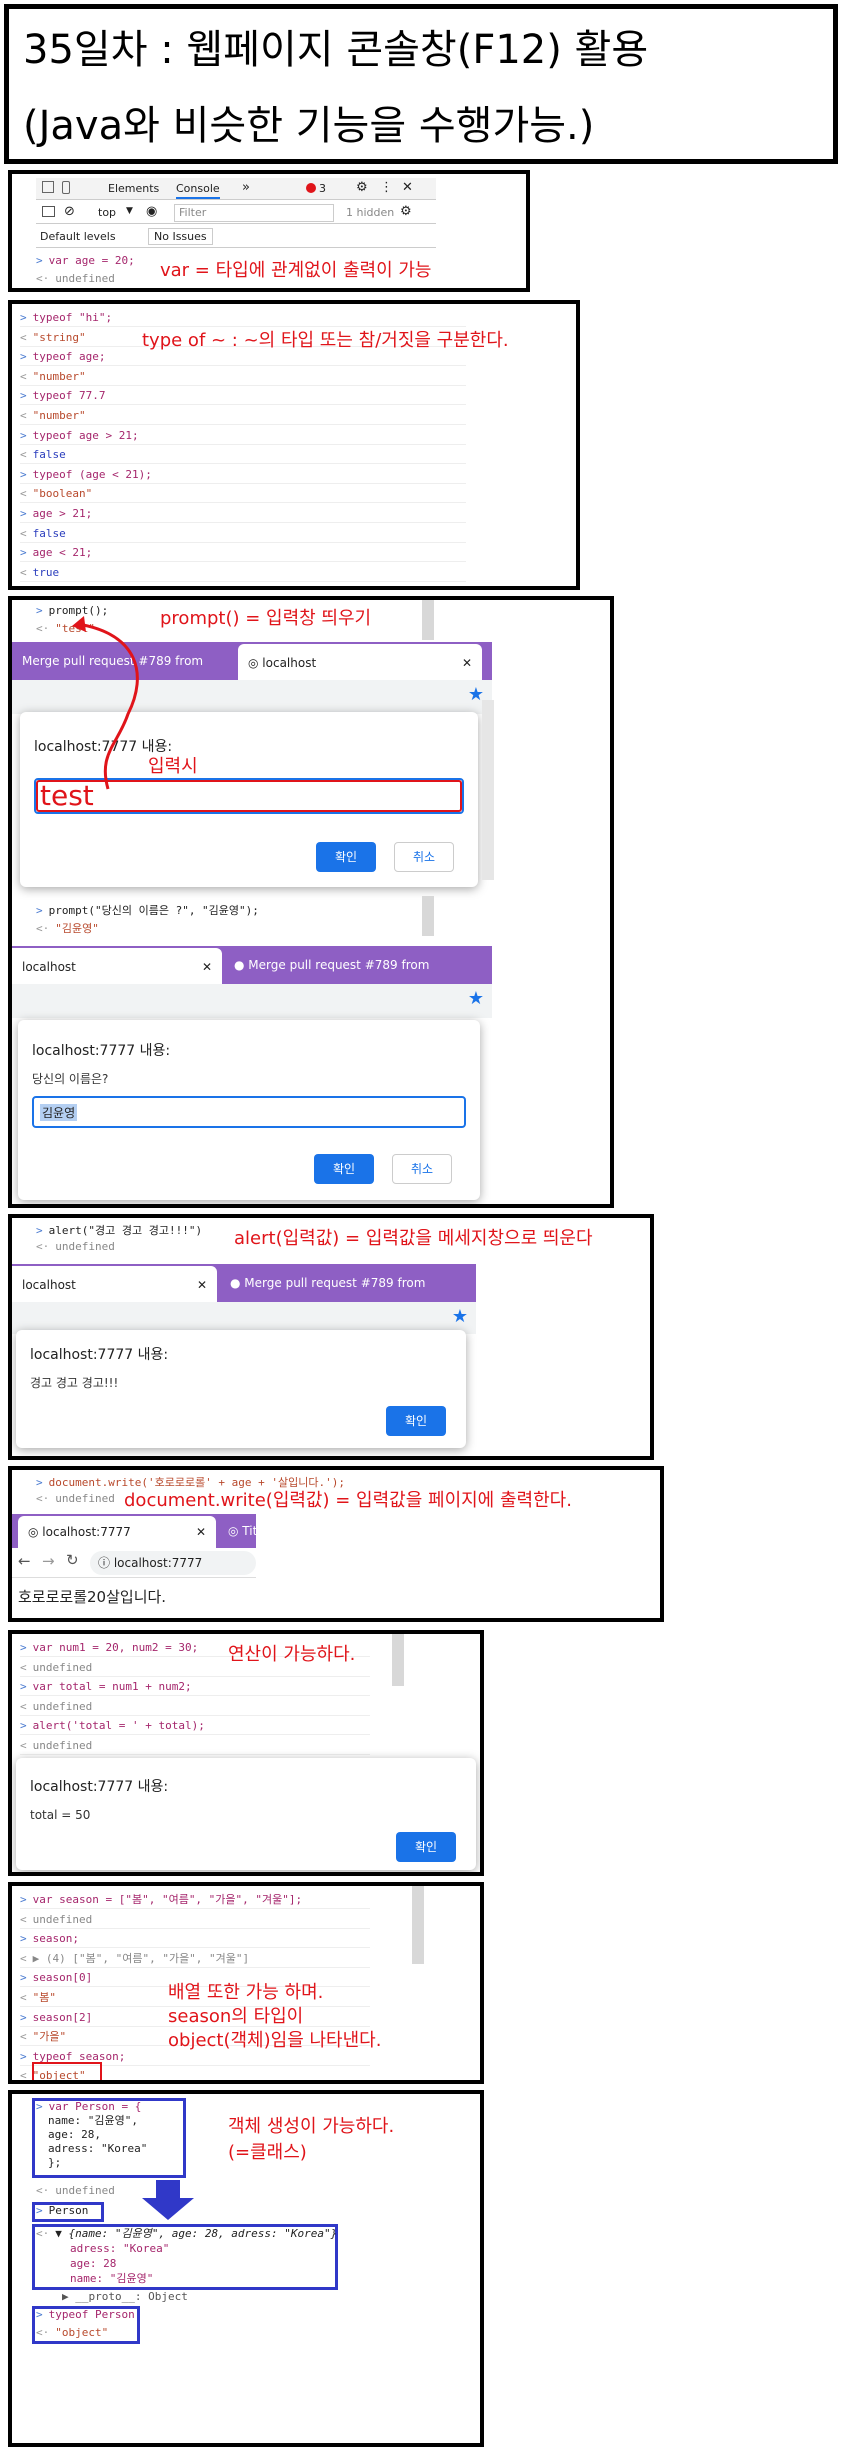 The height and width of the screenshot is (2453, 846). Describe the element at coordinates (360, 663) in the screenshot. I see `tab-localhost: ◎ localhost ✕` at that location.